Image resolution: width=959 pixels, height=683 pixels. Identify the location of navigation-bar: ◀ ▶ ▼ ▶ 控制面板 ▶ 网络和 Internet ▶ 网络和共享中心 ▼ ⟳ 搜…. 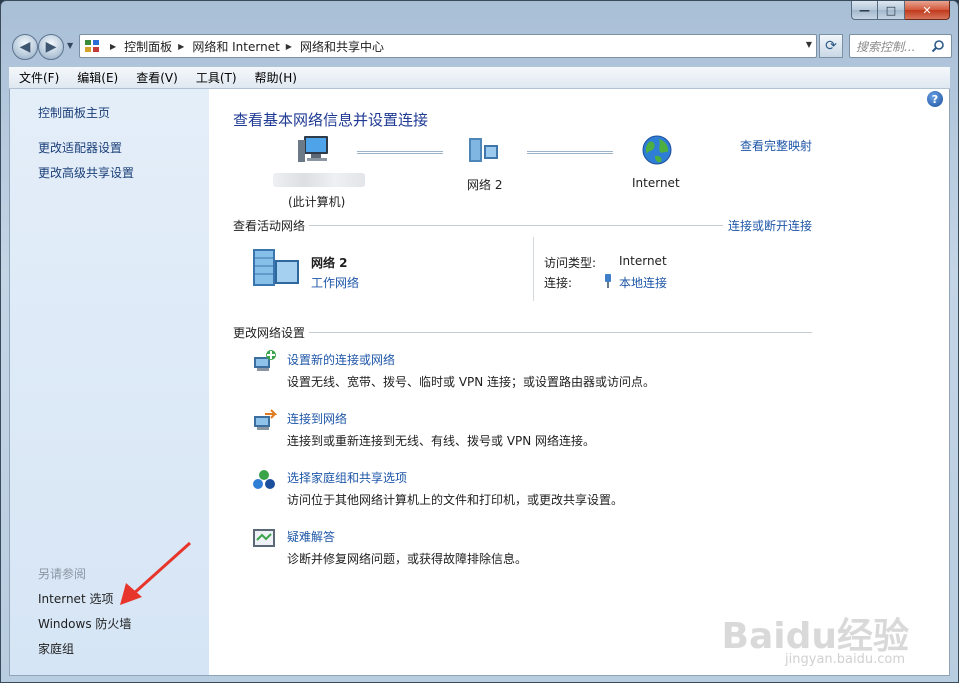
(480, 46).